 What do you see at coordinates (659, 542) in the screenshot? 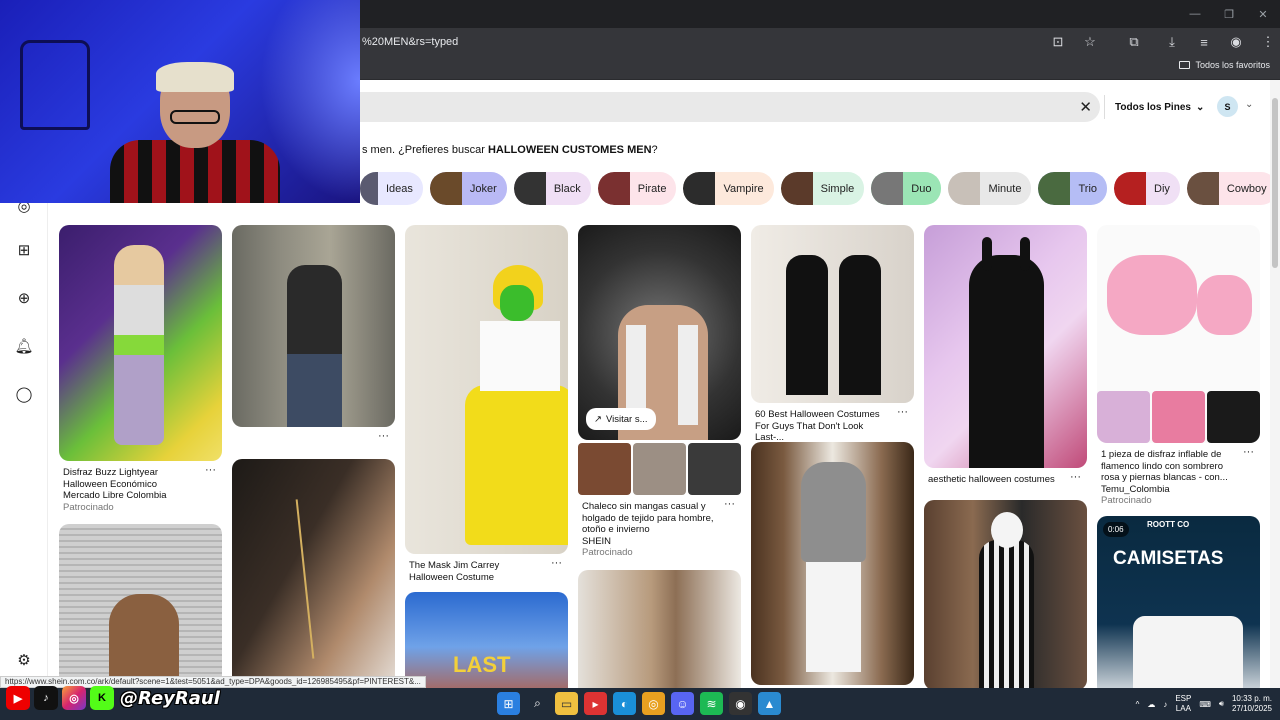
I see `pin-source: SHEIN` at bounding box center [659, 542].